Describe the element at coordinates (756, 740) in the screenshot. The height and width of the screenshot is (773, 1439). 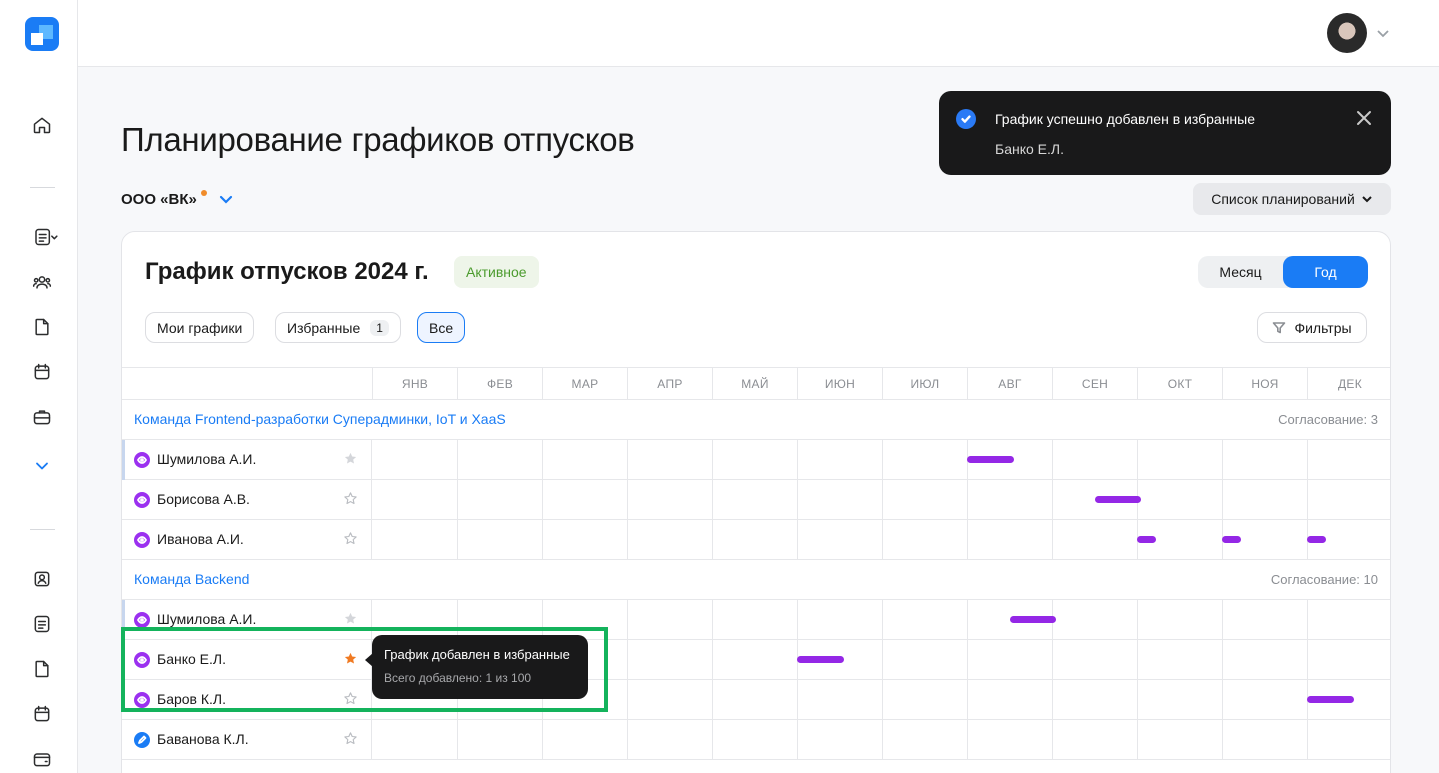
I see `employee-row: Баванова К.Л.` at that location.